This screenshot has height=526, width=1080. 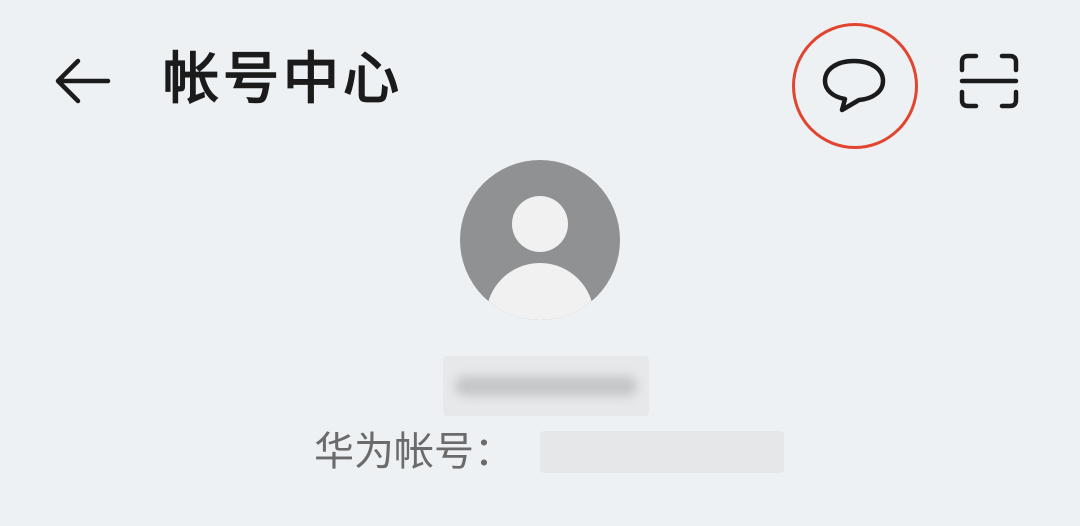 I want to click on back-button, so click(x=82, y=81).